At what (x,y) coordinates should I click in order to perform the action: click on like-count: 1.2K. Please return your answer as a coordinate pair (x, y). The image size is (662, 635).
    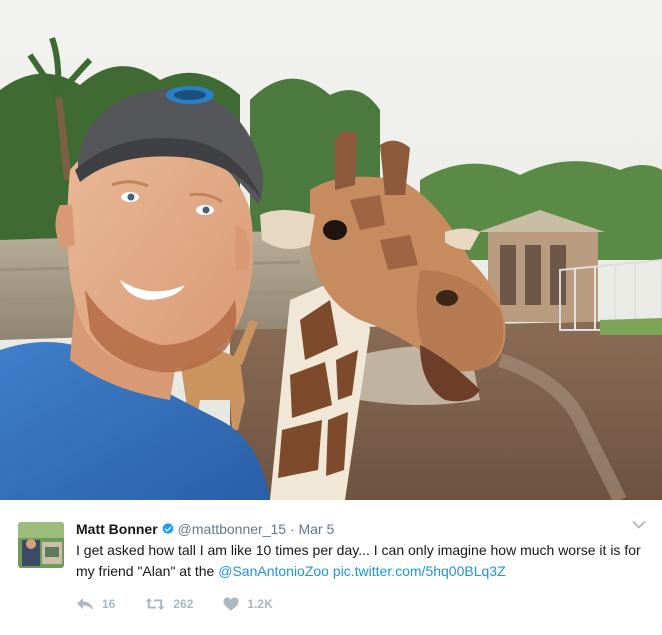
    Looking at the image, I should click on (260, 604).